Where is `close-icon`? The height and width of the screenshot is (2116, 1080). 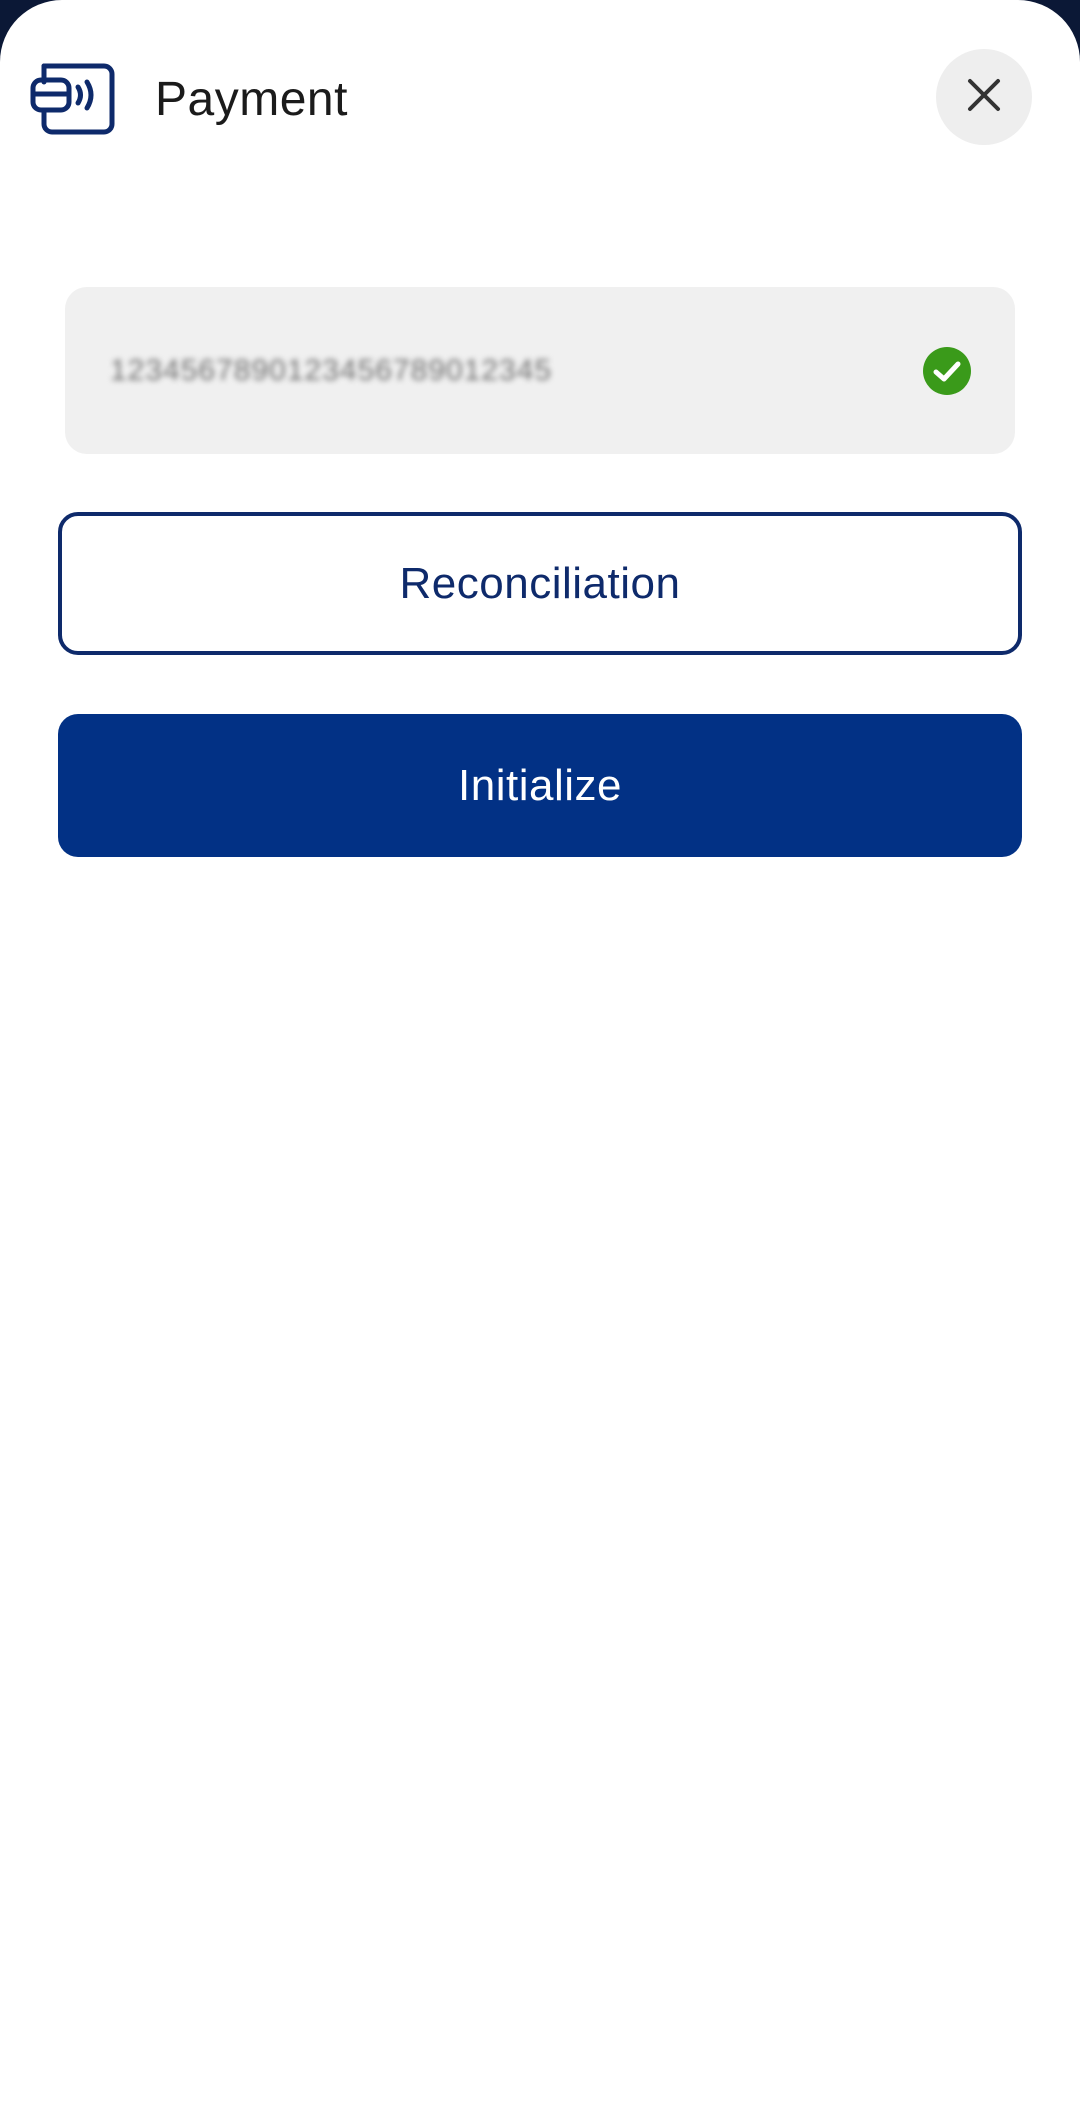 close-icon is located at coordinates (984, 97).